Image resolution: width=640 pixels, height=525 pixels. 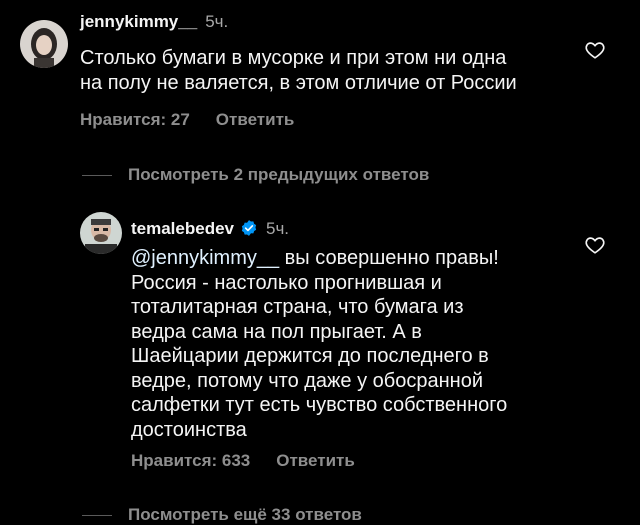 I want to click on verified-badge-icon, so click(x=249, y=228).